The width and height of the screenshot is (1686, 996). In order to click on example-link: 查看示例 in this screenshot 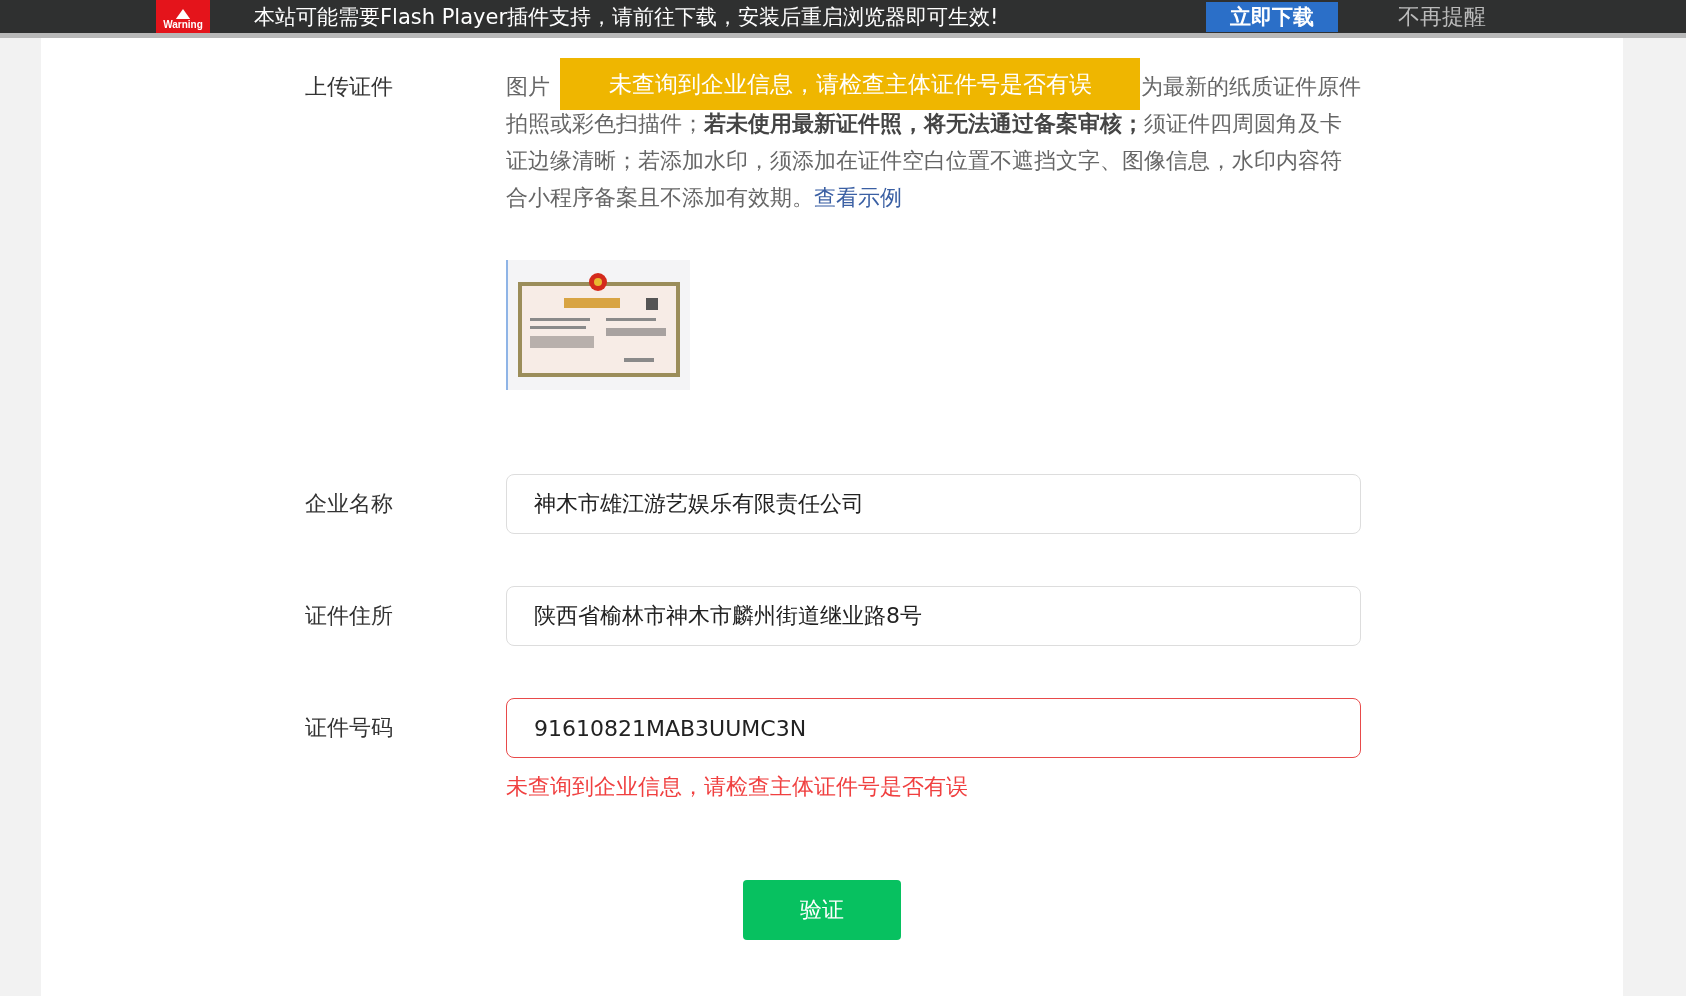, I will do `click(858, 197)`.